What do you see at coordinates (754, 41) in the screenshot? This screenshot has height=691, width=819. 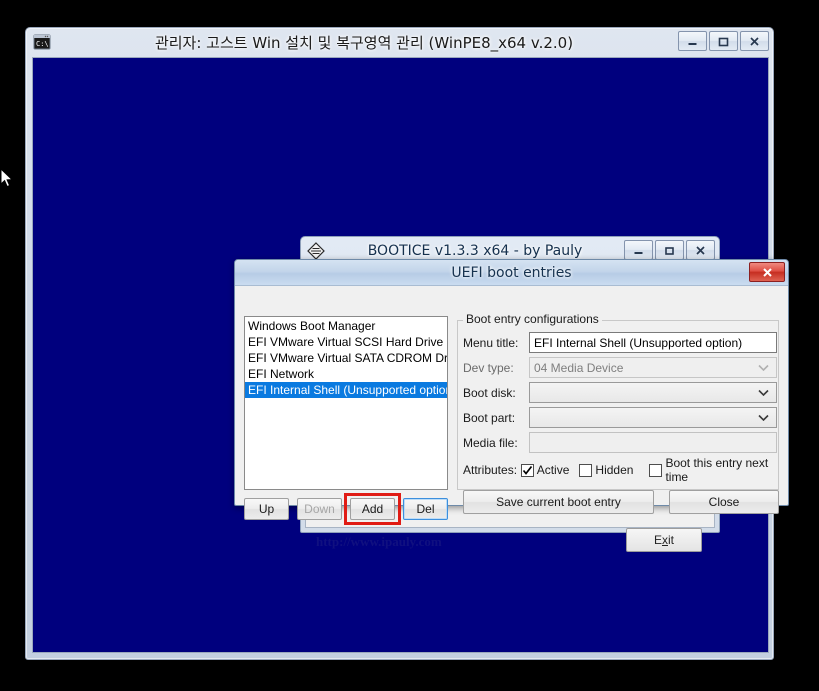 I see `close-button` at bounding box center [754, 41].